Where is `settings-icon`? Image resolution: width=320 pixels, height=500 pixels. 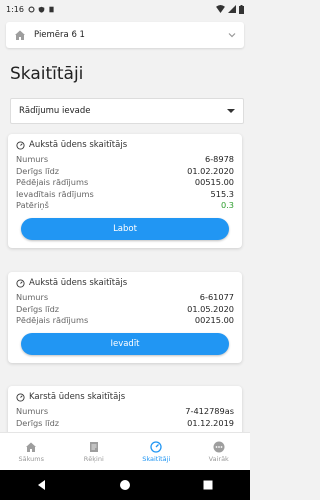
settings-icon is located at coordinates (31, 9).